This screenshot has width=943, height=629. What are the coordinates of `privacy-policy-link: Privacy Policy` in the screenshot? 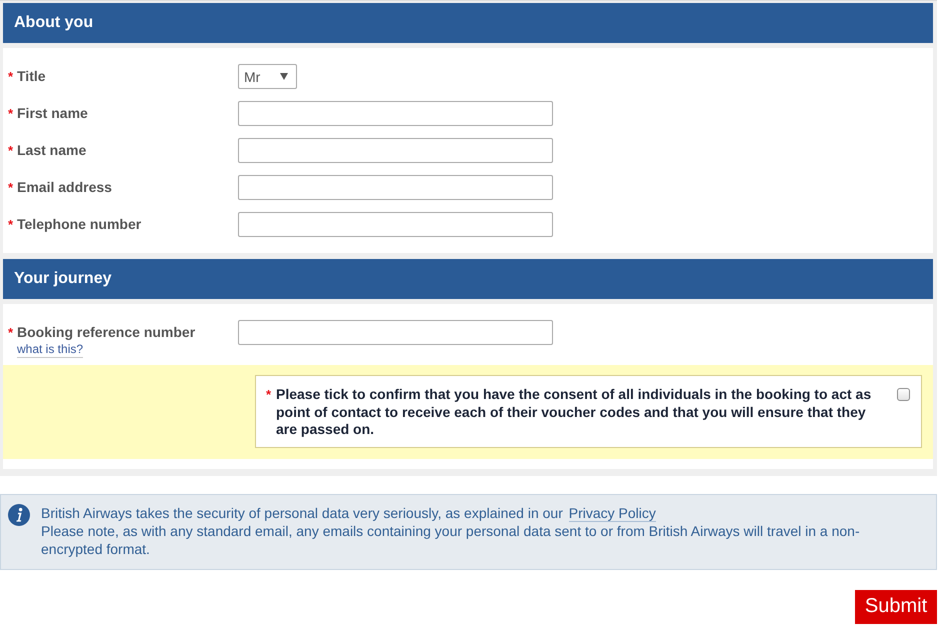 It's located at (612, 513).